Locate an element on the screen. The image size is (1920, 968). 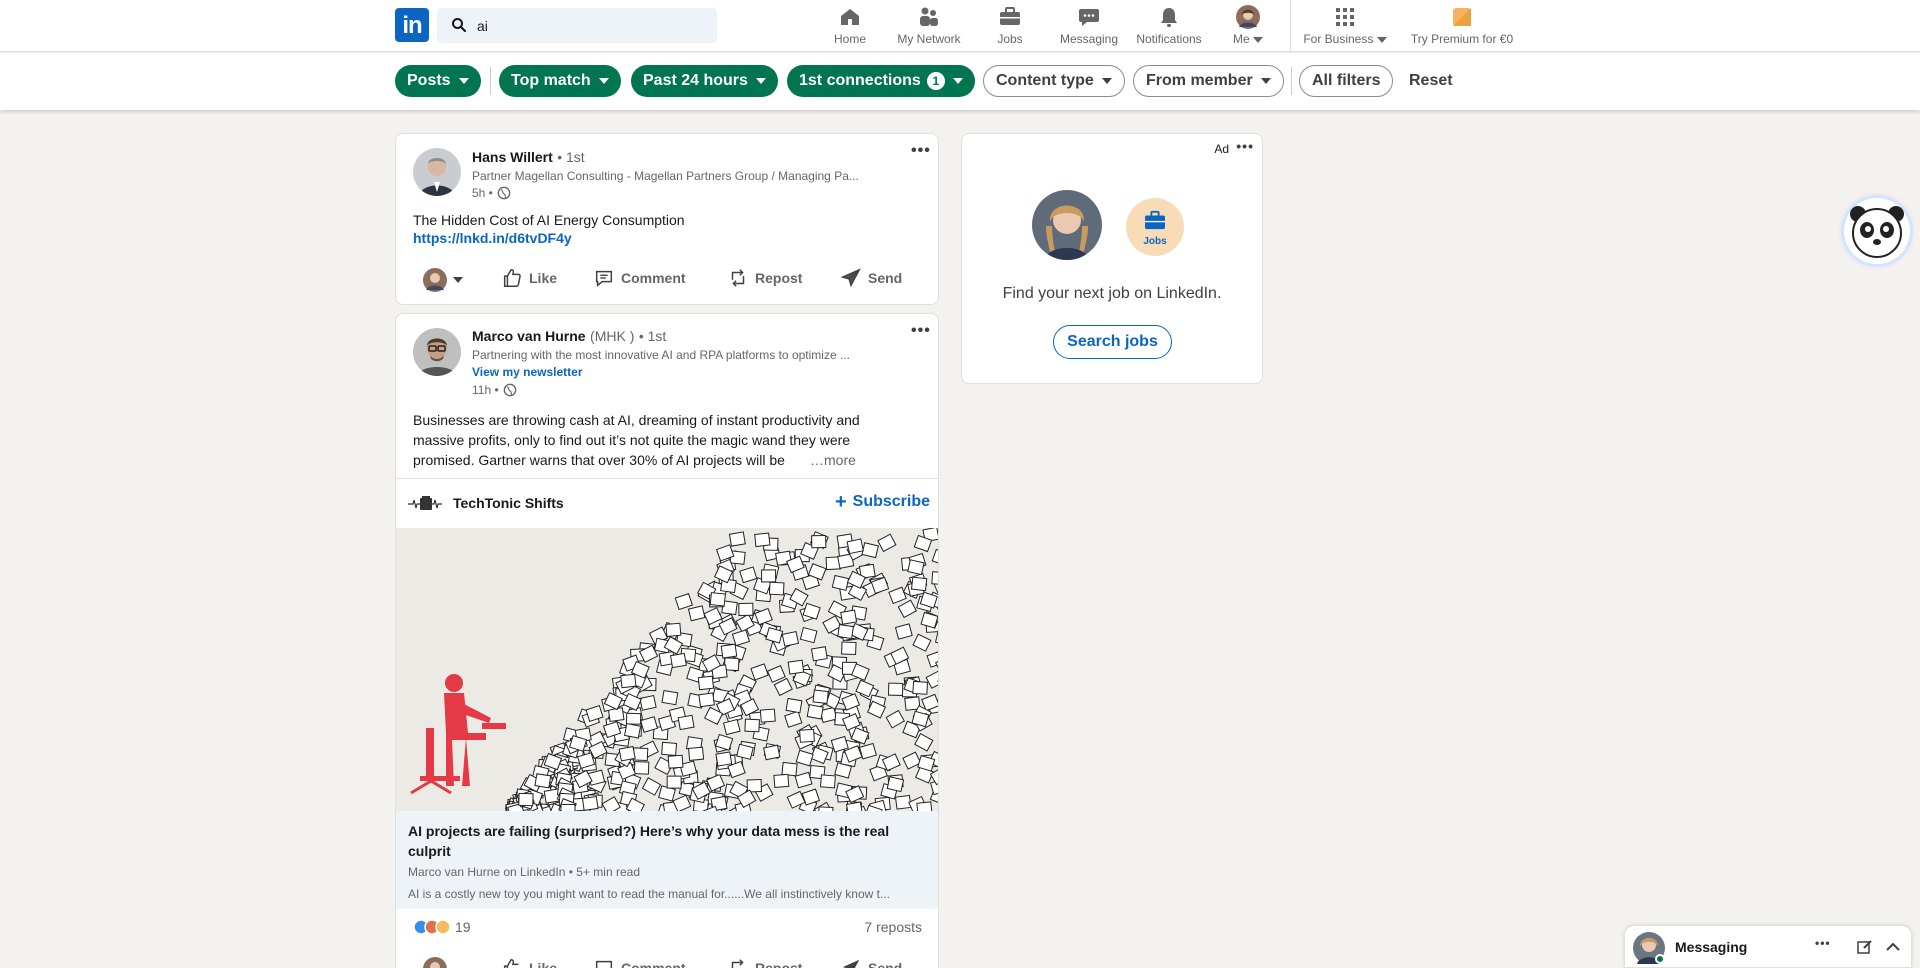
author-suffix: (MHK ) is located at coordinates (612, 336).